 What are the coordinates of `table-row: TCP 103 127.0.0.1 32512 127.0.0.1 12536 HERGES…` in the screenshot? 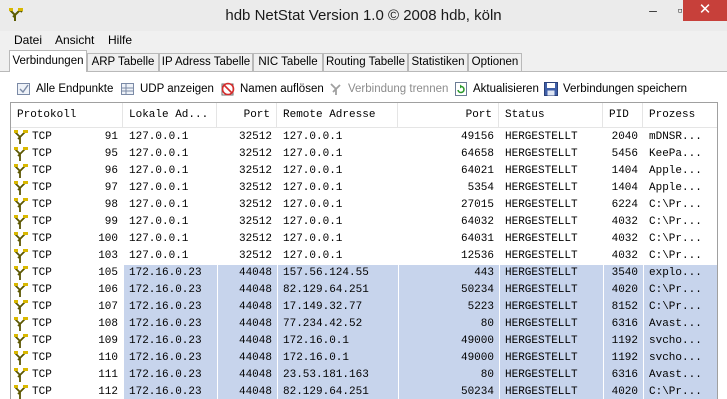 It's located at (364, 256).